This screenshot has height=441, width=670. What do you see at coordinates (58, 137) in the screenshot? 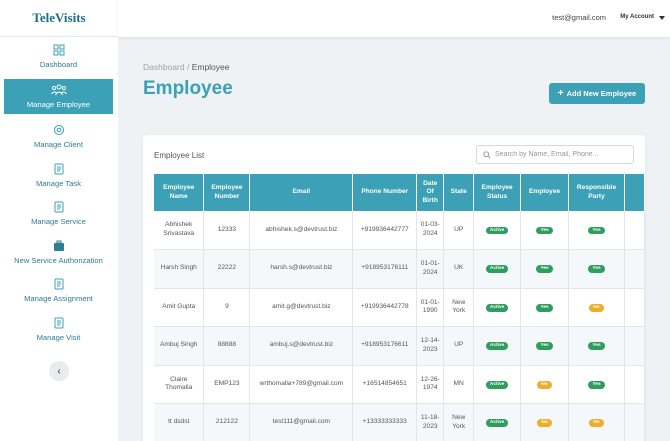
I see `sidebar-item-manage-client: Manage Client` at bounding box center [58, 137].